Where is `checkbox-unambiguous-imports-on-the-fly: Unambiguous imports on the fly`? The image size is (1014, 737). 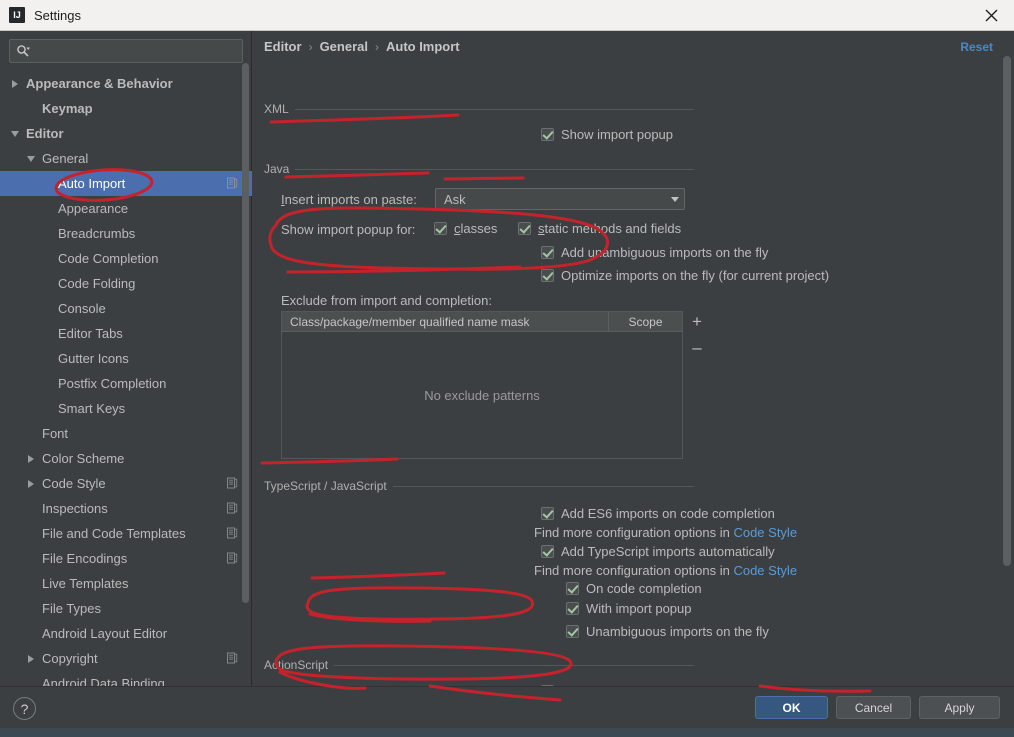
checkbox-unambiguous-imports-on-the-fly: Unambiguous imports on the fly is located at coordinates (667, 631).